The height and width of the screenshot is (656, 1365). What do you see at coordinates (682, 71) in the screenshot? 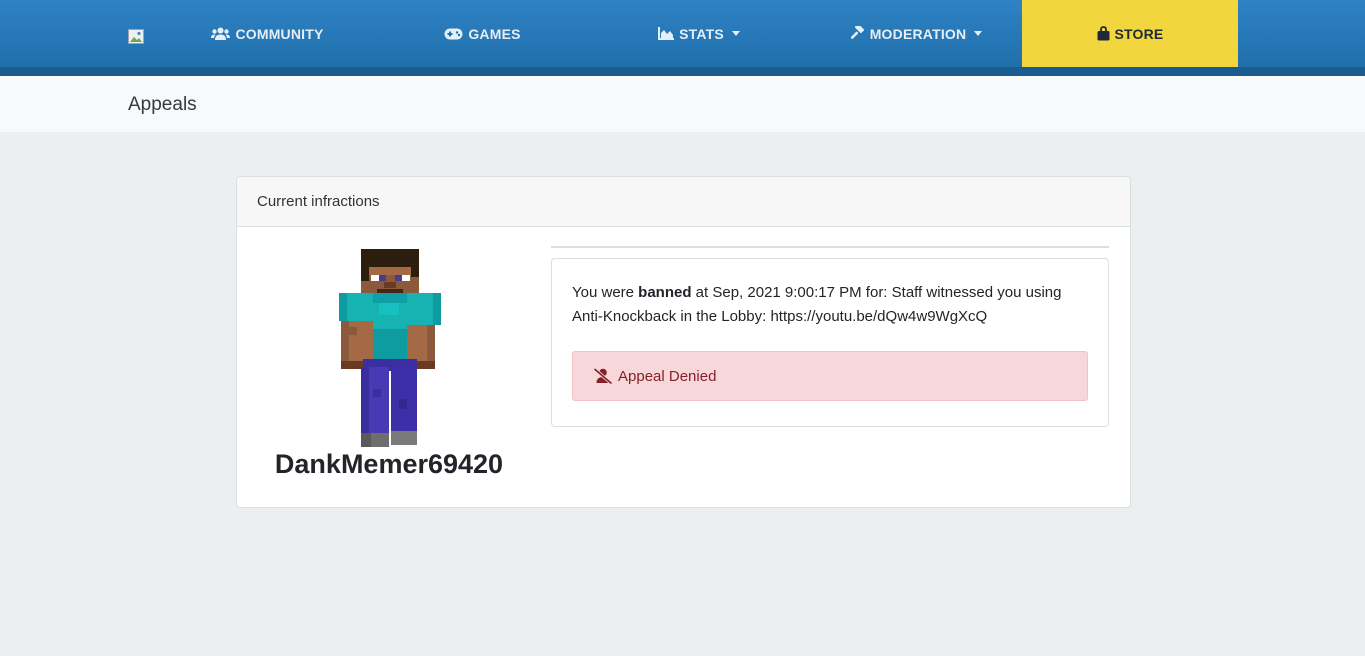
I see `navbar-accent-strip` at bounding box center [682, 71].